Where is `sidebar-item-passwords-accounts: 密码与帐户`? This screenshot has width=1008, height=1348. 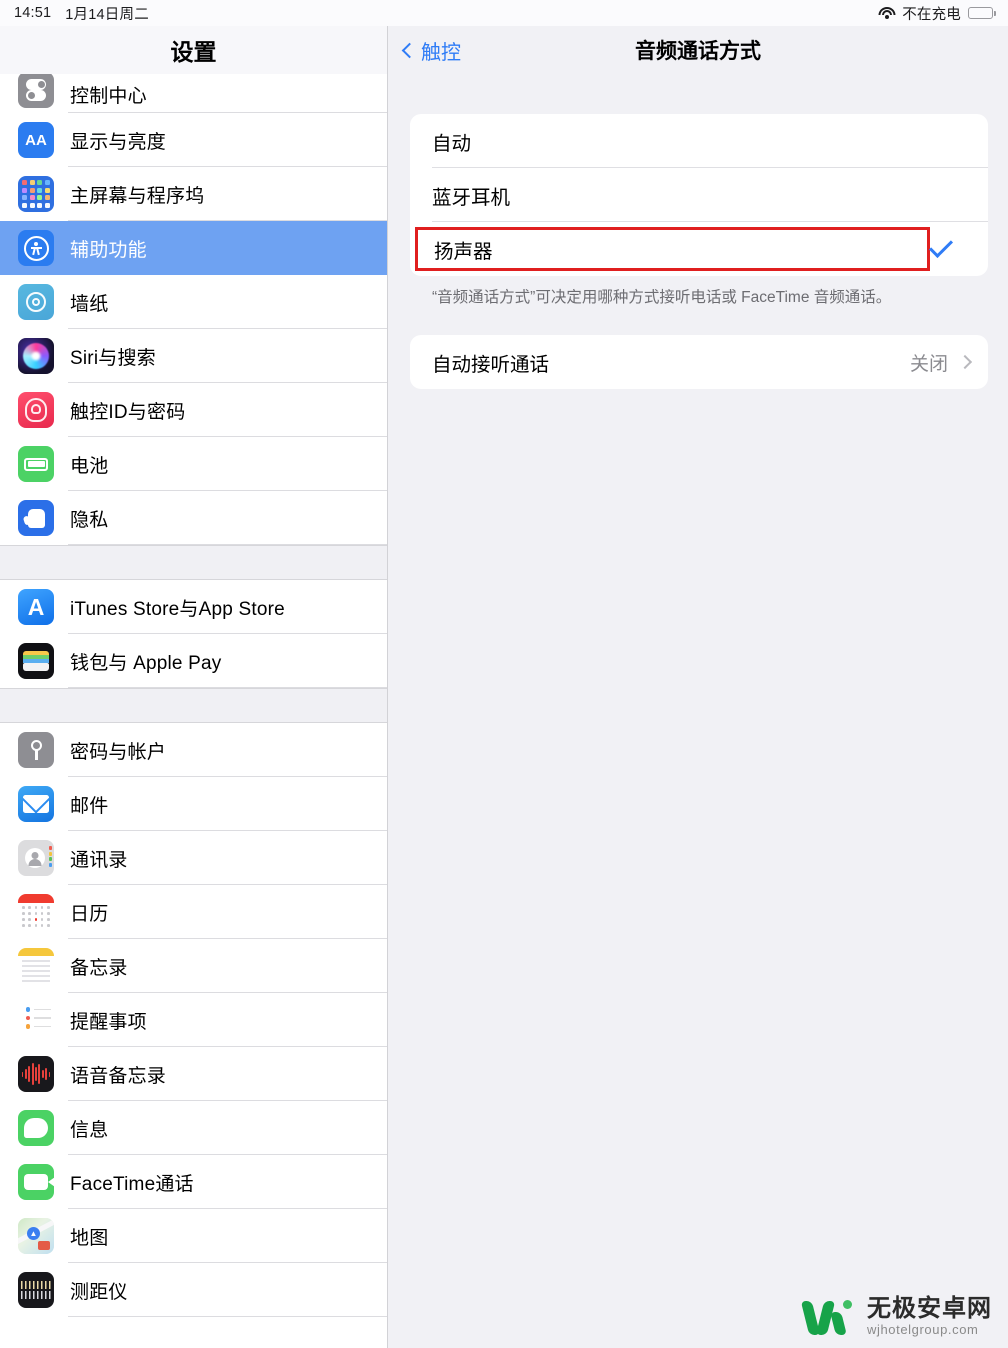
sidebar-item-passwords-accounts: 密码与帐户 is located at coordinates (193, 750).